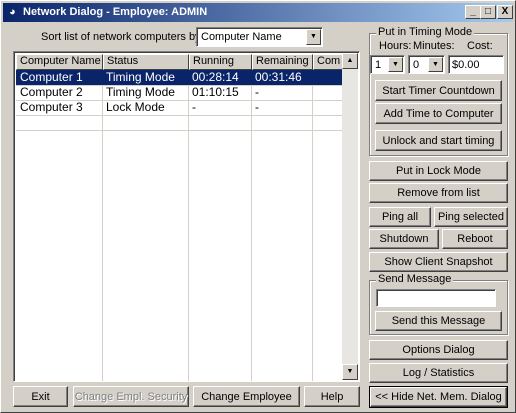 This screenshot has width=516, height=413. Describe the element at coordinates (59, 62) in the screenshot. I see `column-header-name: Computer Name` at that location.